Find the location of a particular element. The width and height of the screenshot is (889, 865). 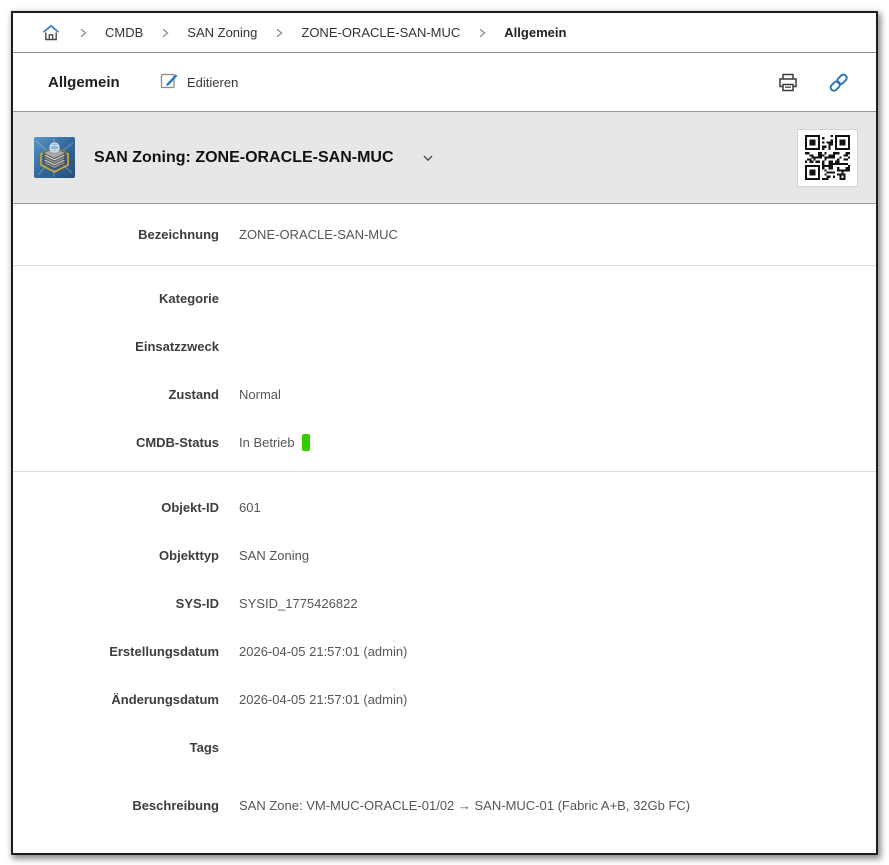

field-label: CMDB-Status is located at coordinates (177, 442).